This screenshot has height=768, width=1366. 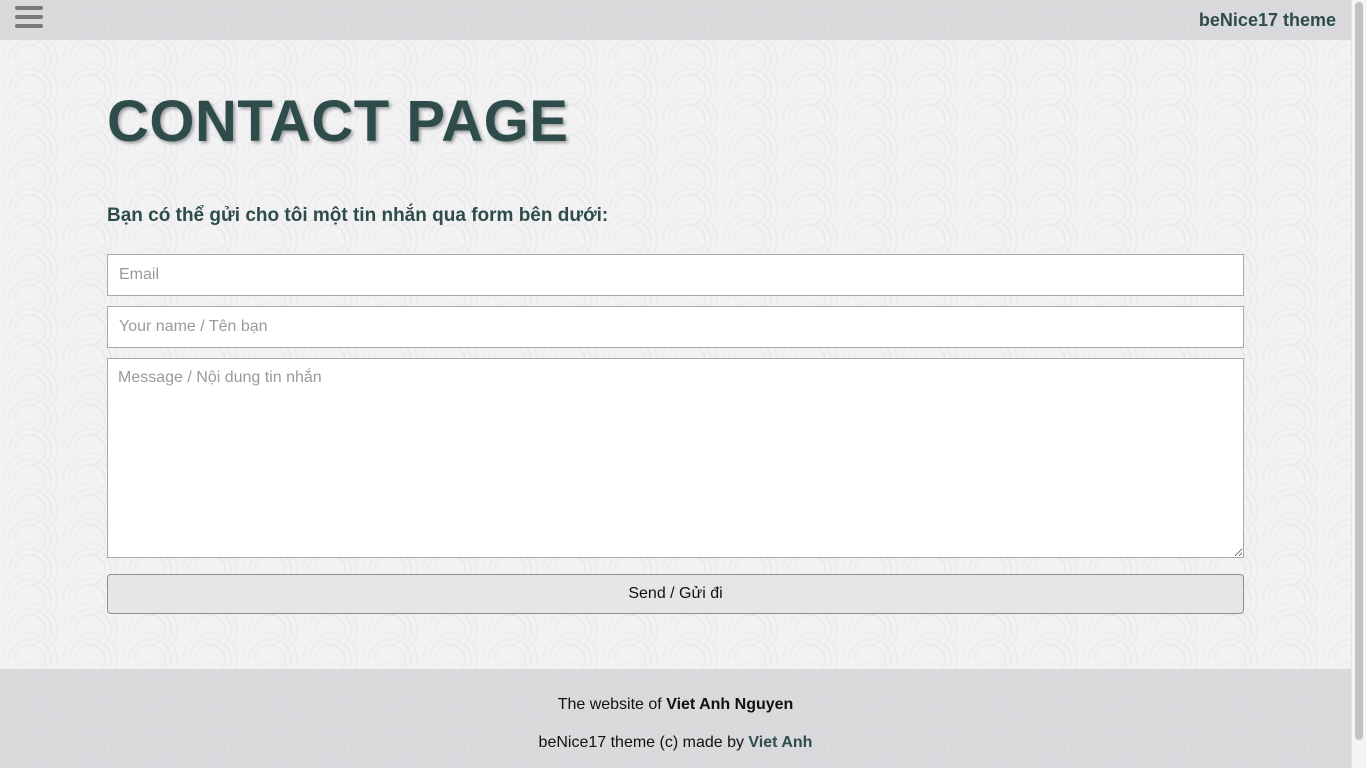 I want to click on top-bar: beNice17 theme, so click(x=675, y=20).